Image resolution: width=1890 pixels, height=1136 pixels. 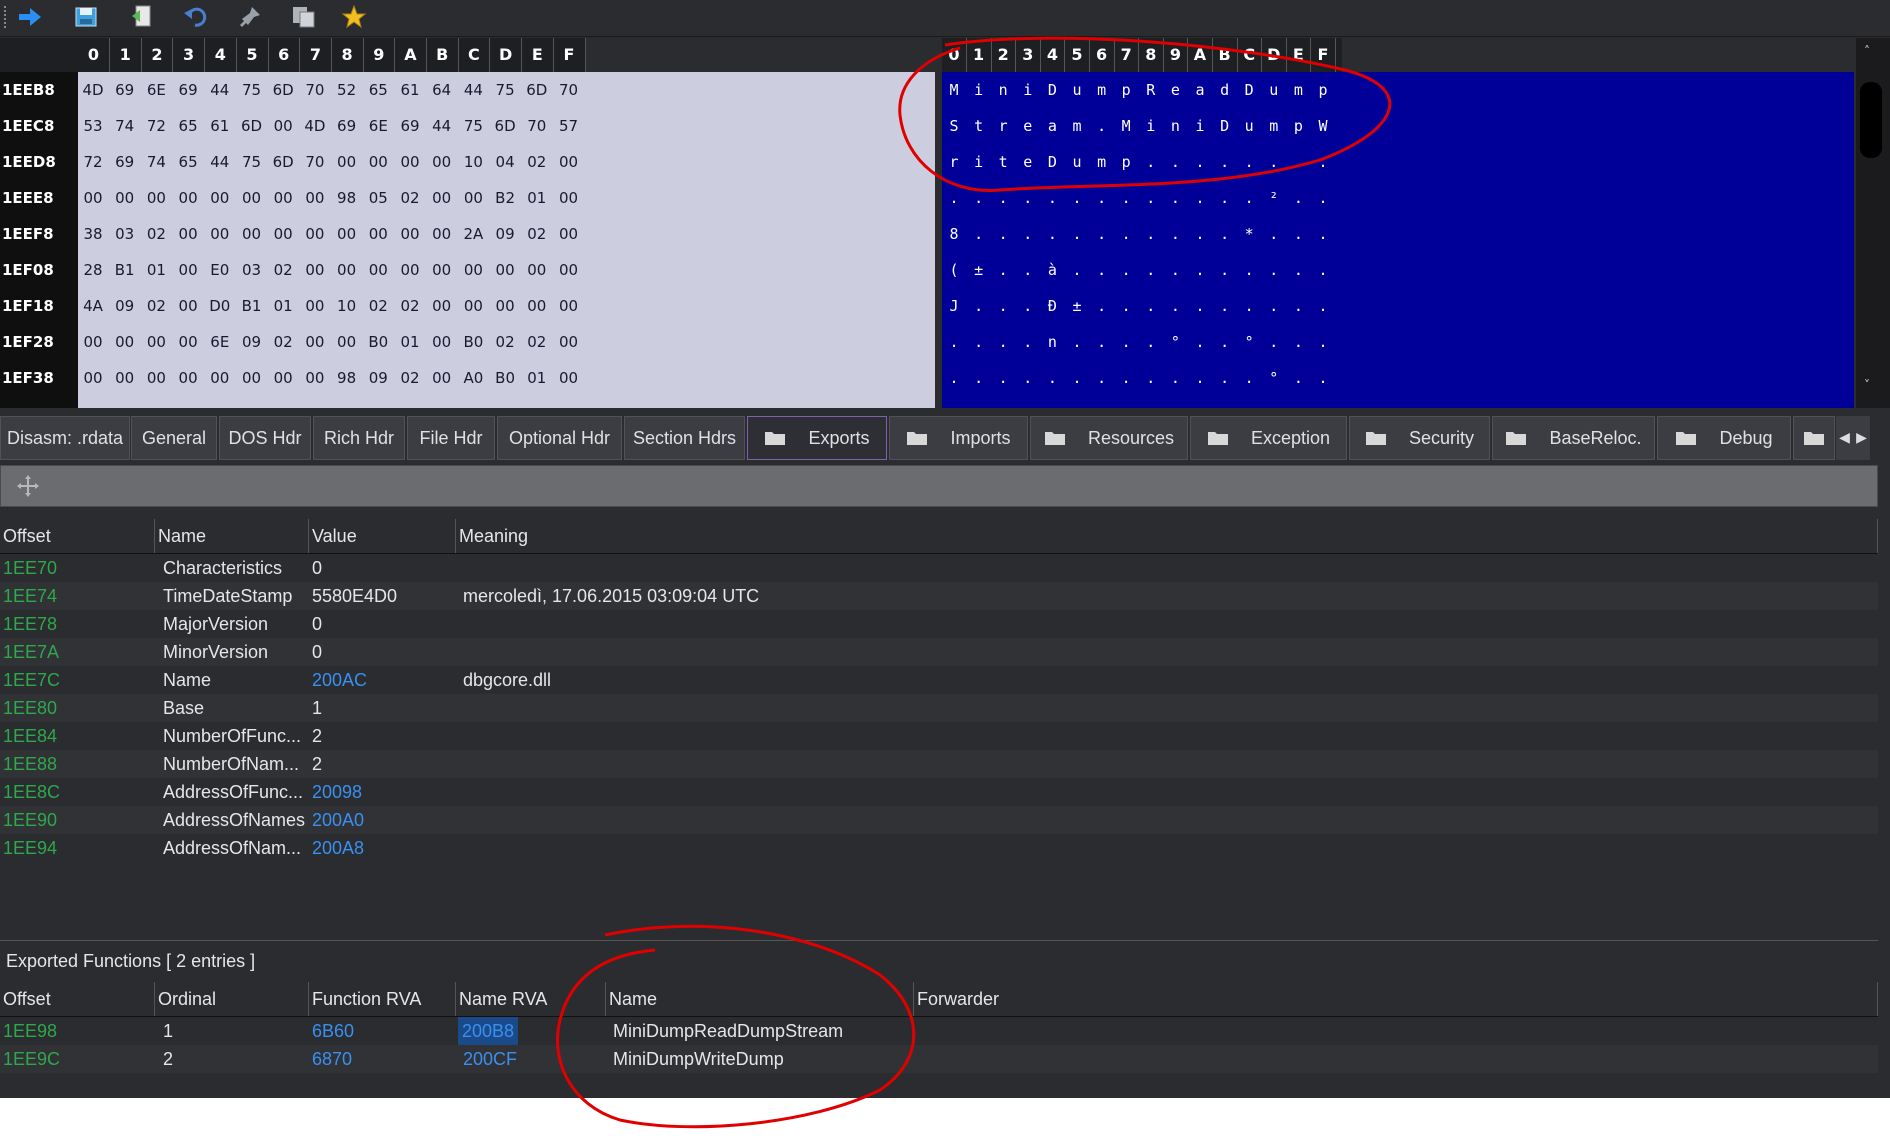 What do you see at coordinates (1126, 126) in the screenshot?
I see `ascii-char: M` at bounding box center [1126, 126].